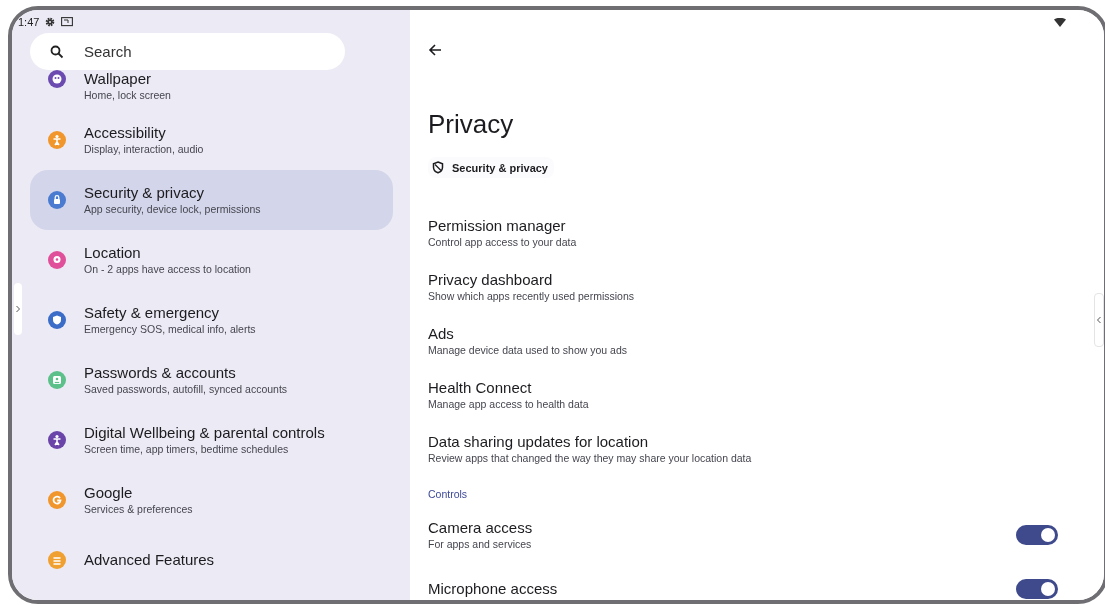  Describe the element at coordinates (590, 458) in the screenshot. I see `item-subtitle: Review apps that changed the way they may share your location data` at that location.